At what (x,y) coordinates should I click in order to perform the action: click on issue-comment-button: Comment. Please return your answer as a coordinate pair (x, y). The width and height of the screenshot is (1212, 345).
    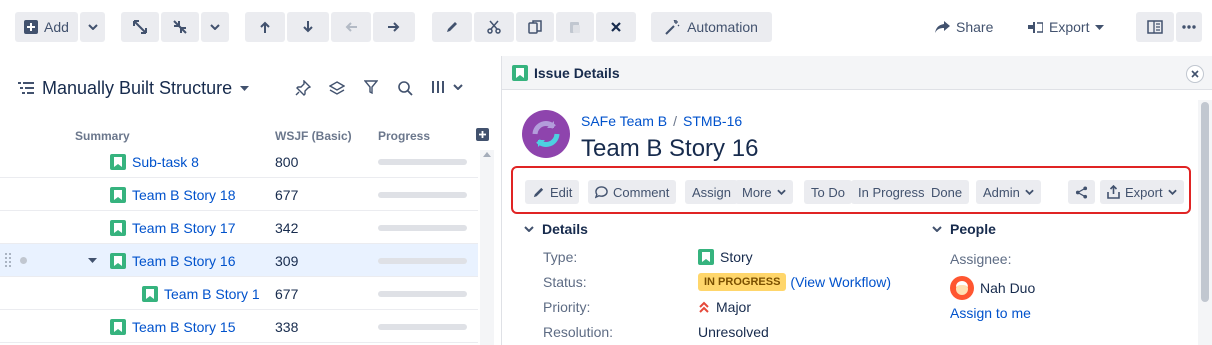
    Looking at the image, I should click on (632, 192).